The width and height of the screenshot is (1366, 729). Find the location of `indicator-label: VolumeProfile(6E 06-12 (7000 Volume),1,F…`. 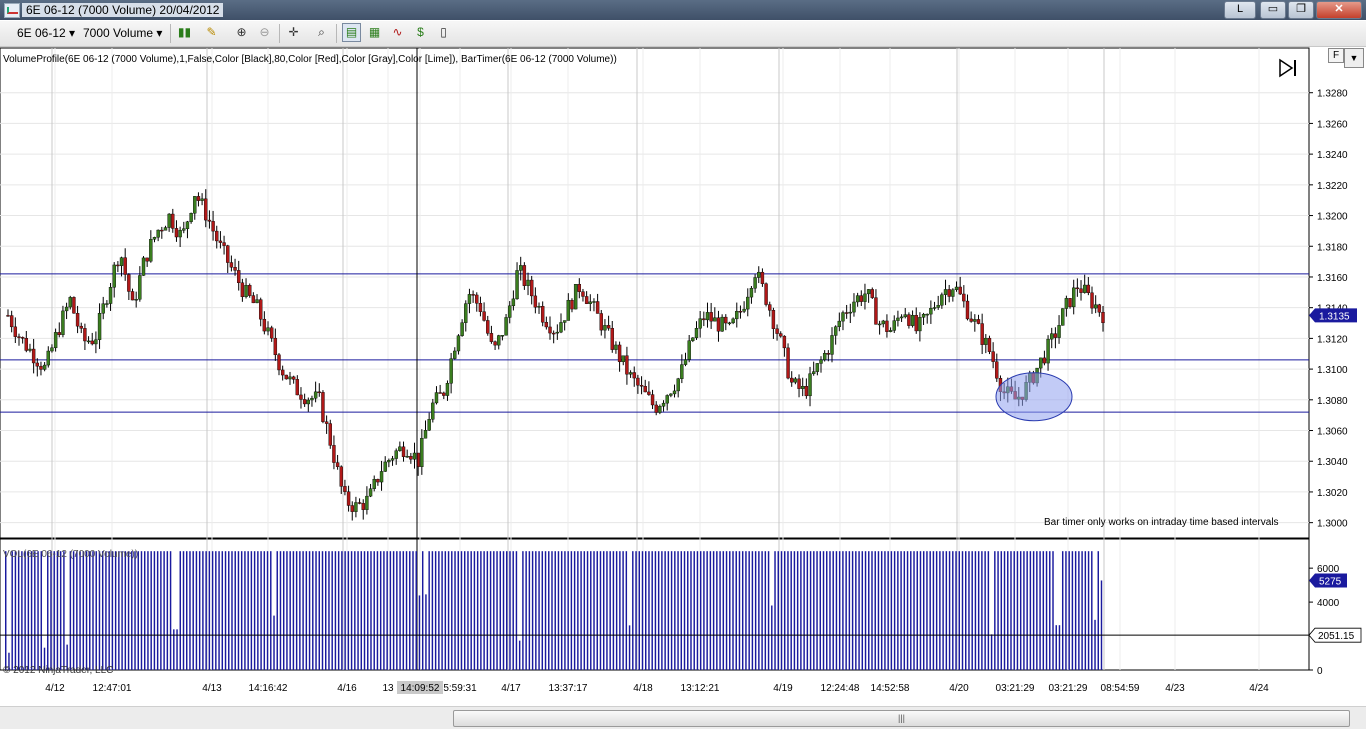

indicator-label: VolumeProfile(6E 06-12 (7000 Volume),1,F… is located at coordinates (310, 59).